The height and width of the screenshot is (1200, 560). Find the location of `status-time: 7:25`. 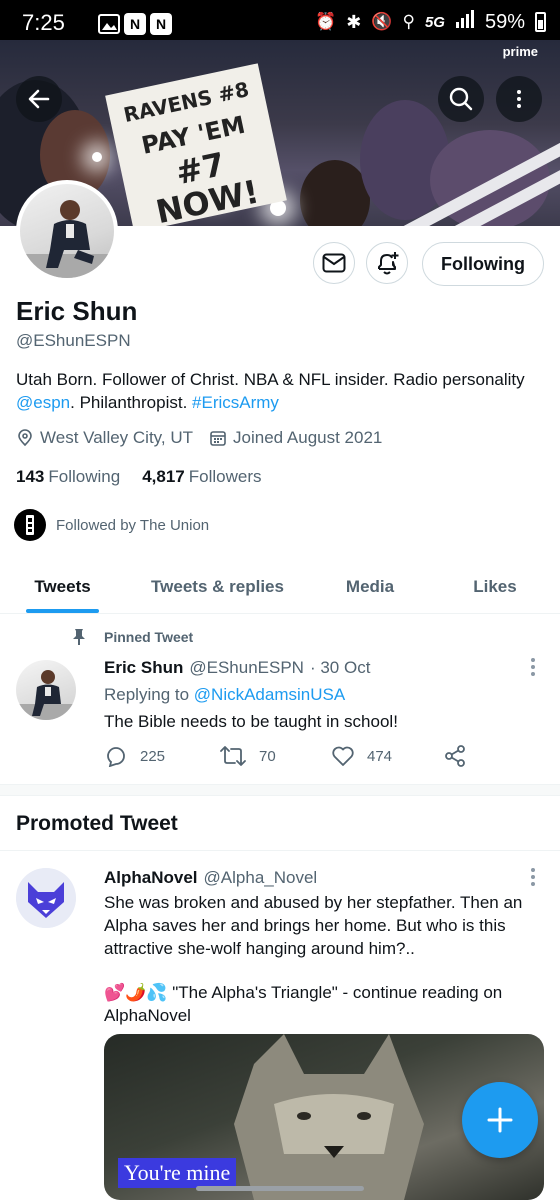

status-time: 7:25 is located at coordinates (43, 22).